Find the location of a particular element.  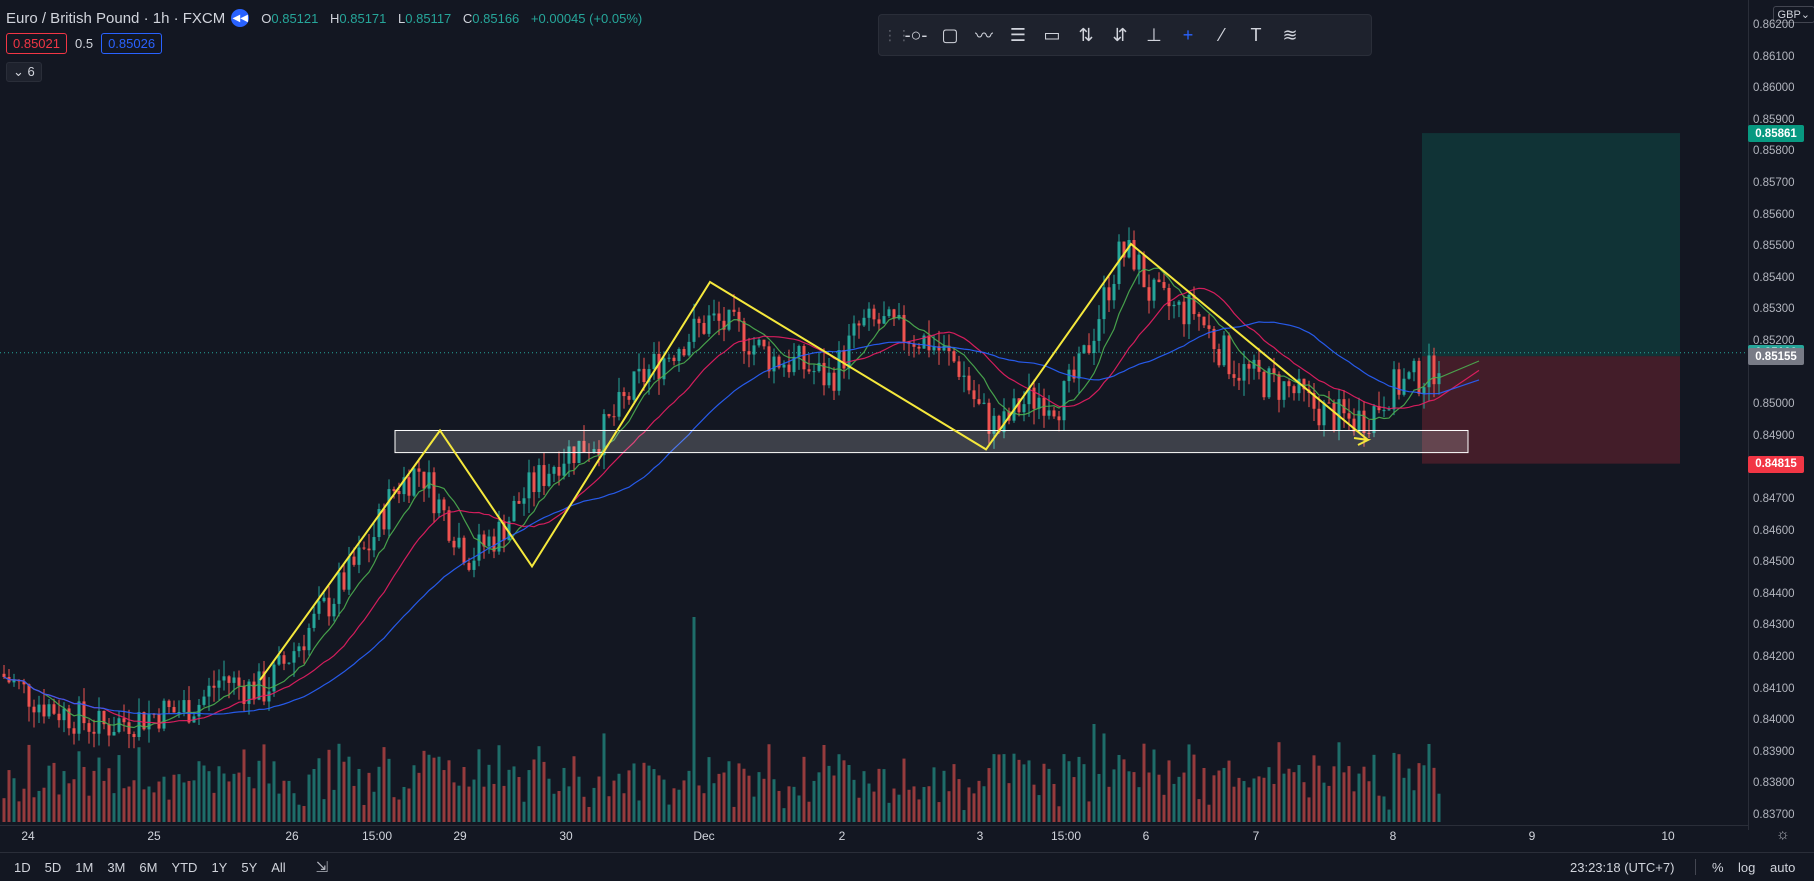

range-1m: 1M is located at coordinates (84, 867).